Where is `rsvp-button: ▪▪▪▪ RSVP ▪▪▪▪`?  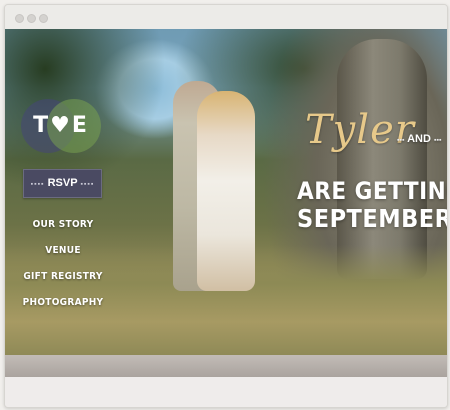
rsvp-button: ▪▪▪▪ RSVP ▪▪▪▪ is located at coordinates (62, 183).